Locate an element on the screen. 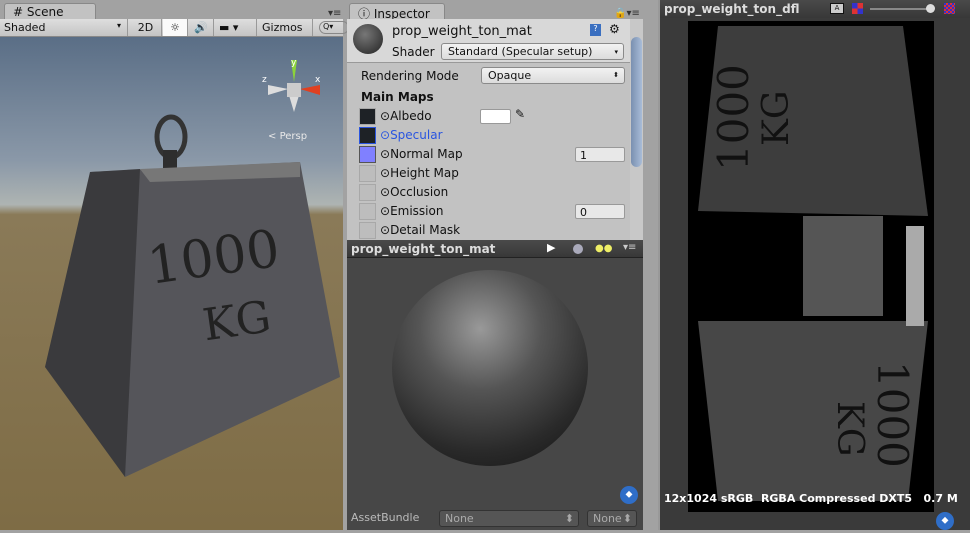  material-preview: ⬥ is located at coordinates (495, 383).